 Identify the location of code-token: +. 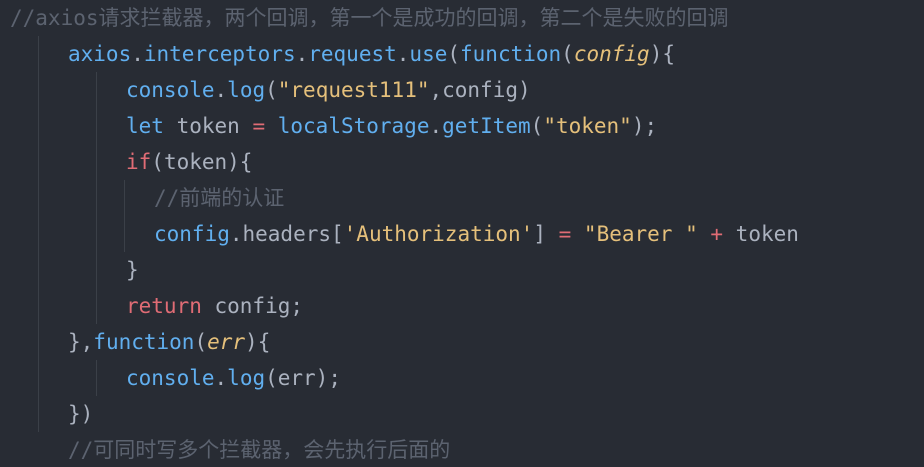
(717, 234).